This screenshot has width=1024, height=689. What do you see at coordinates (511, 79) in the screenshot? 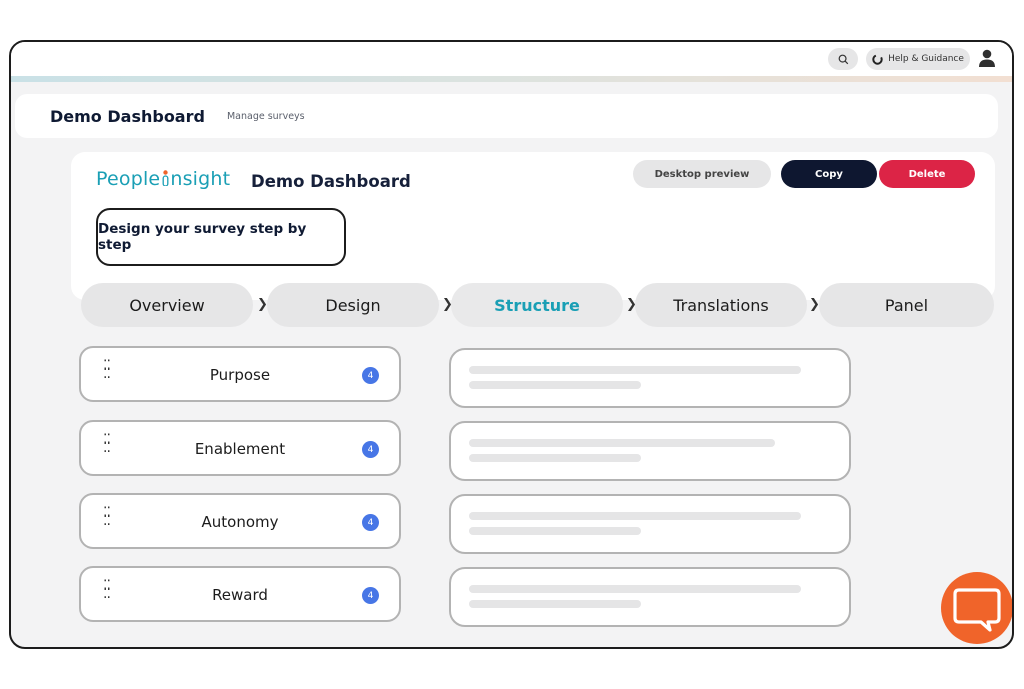
I see `accent-gradient-bar` at bounding box center [511, 79].